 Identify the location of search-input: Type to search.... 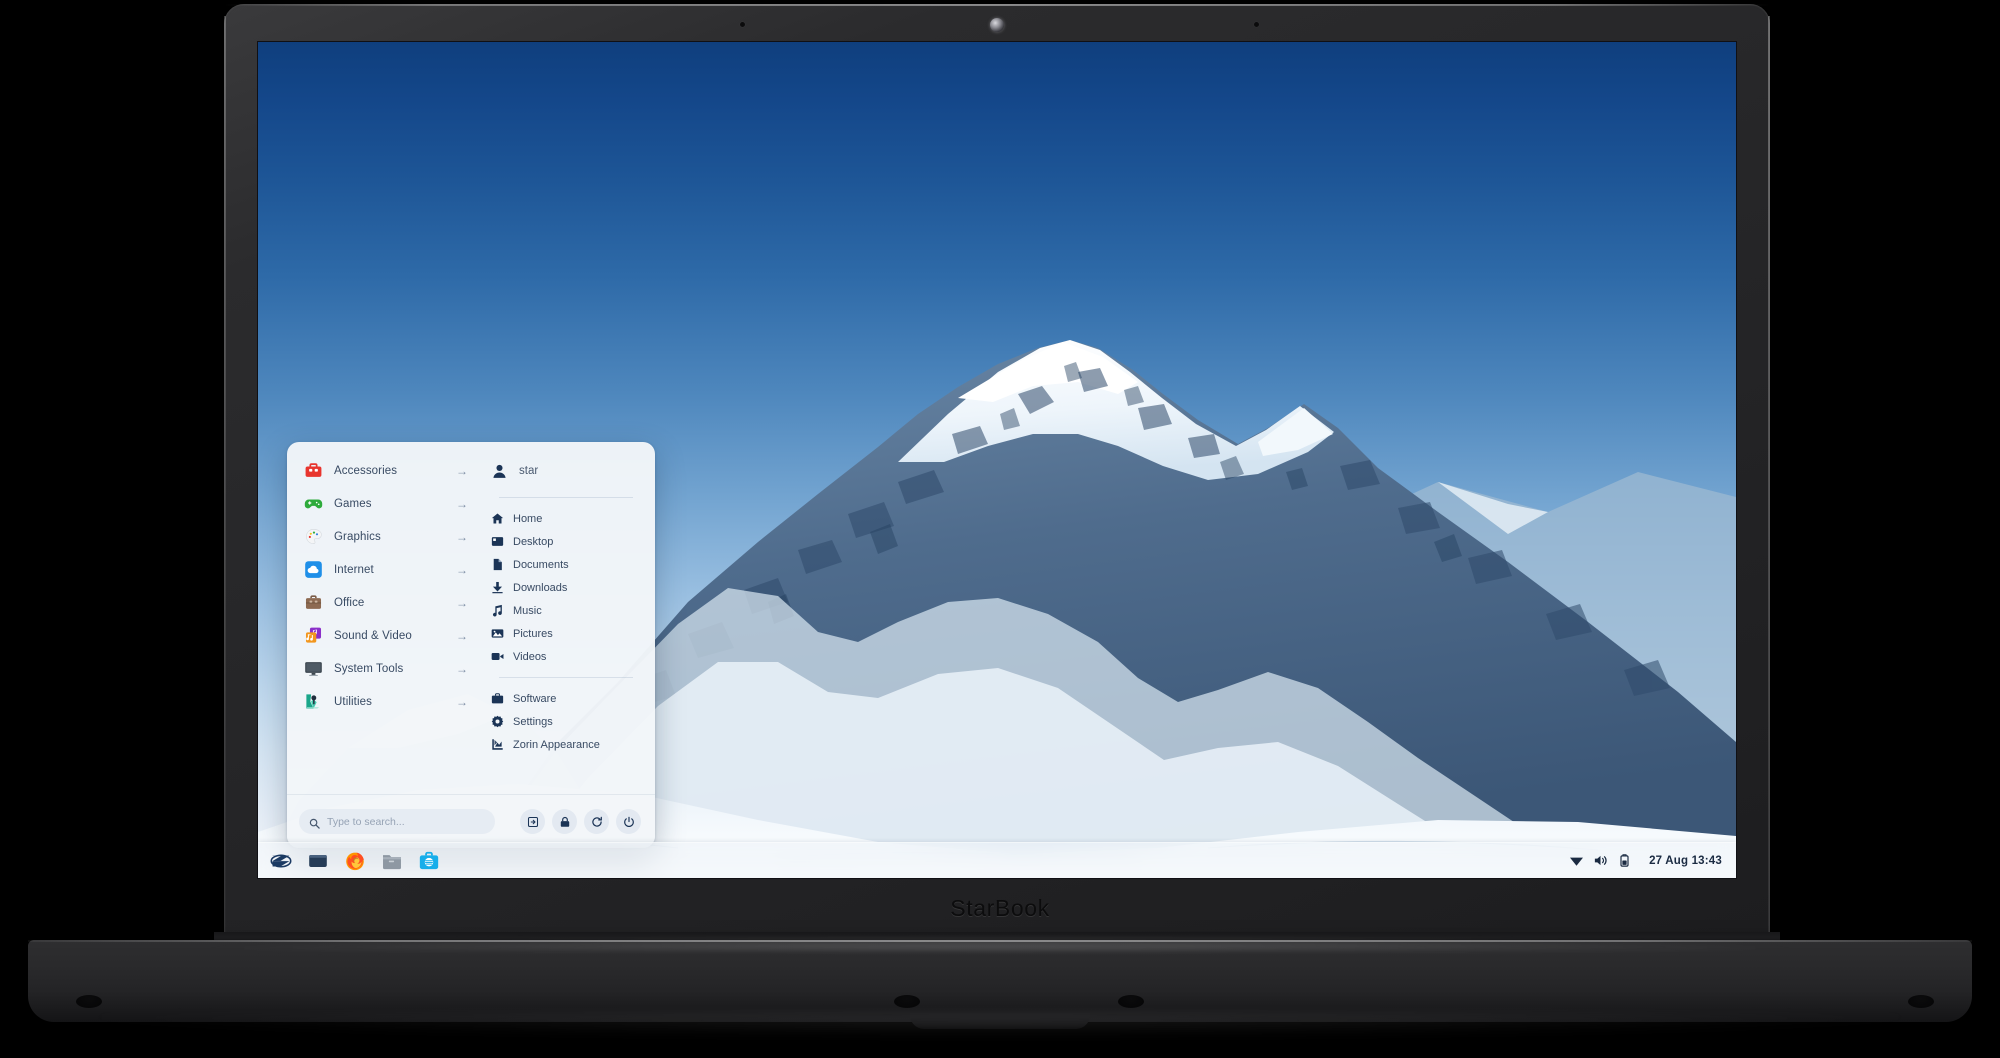
(397, 821).